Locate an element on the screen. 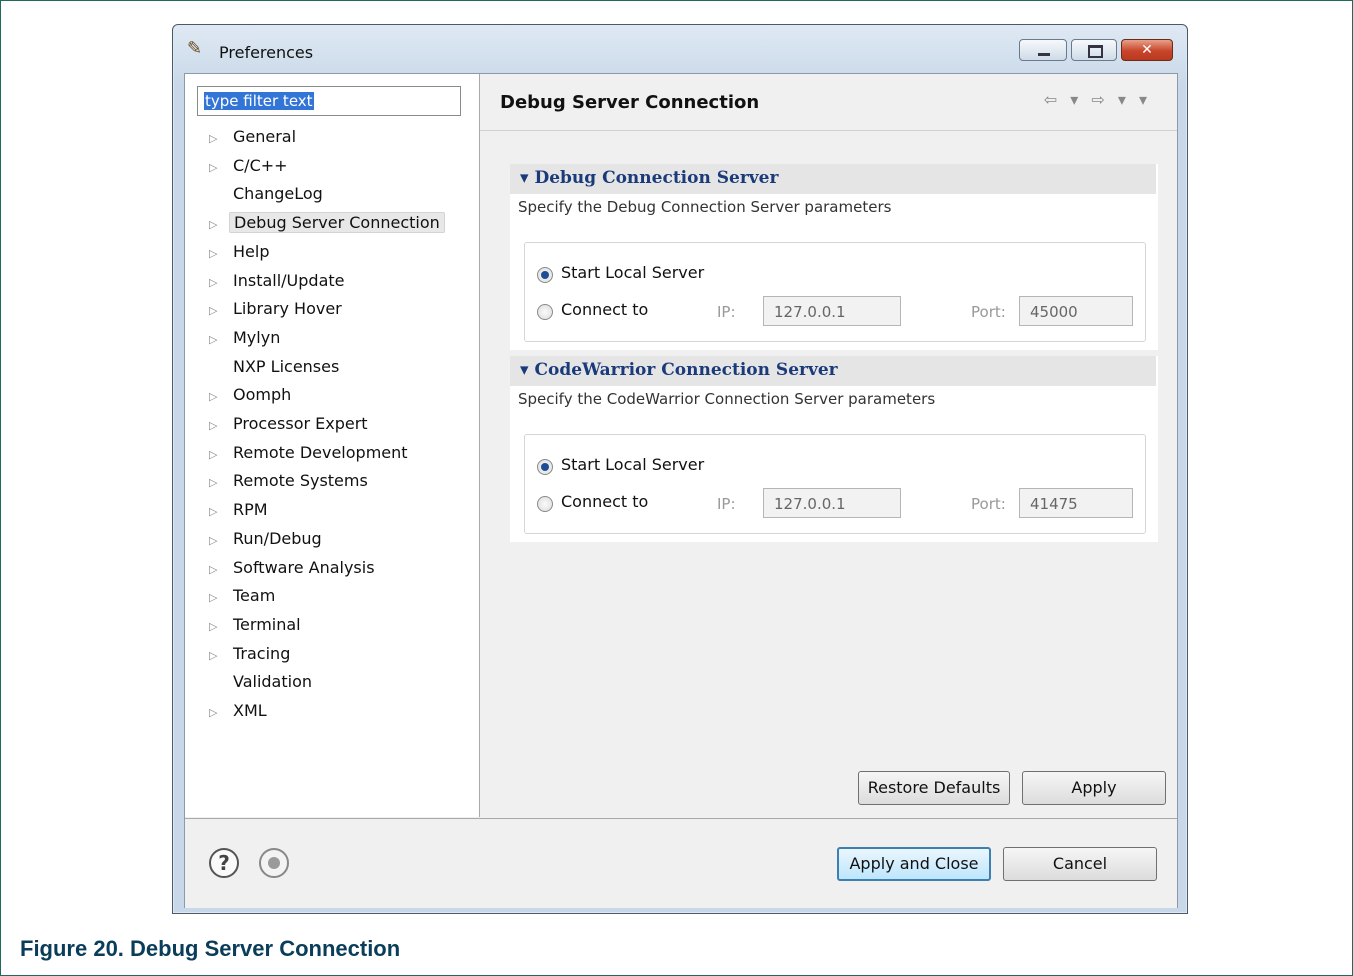 The width and height of the screenshot is (1353, 976). tree-item-label: Help is located at coordinates (251, 251).